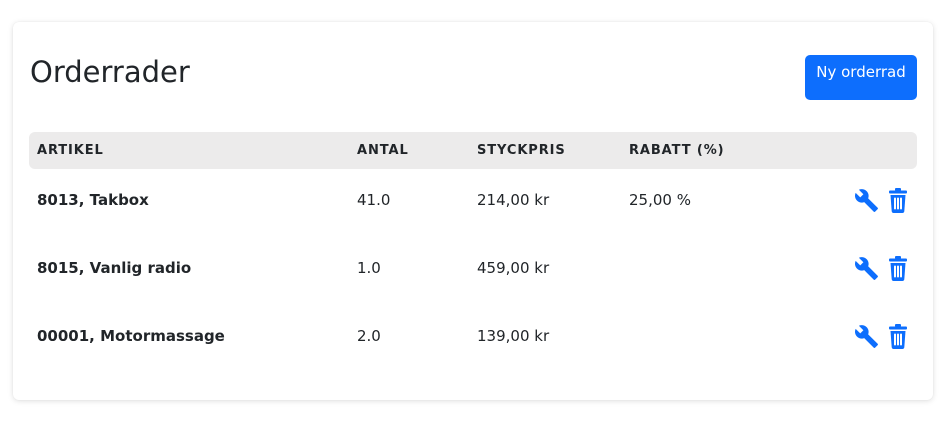 This screenshot has height=426, width=947. Describe the element at coordinates (110, 72) in the screenshot. I see `page-title: Orderrader` at that location.